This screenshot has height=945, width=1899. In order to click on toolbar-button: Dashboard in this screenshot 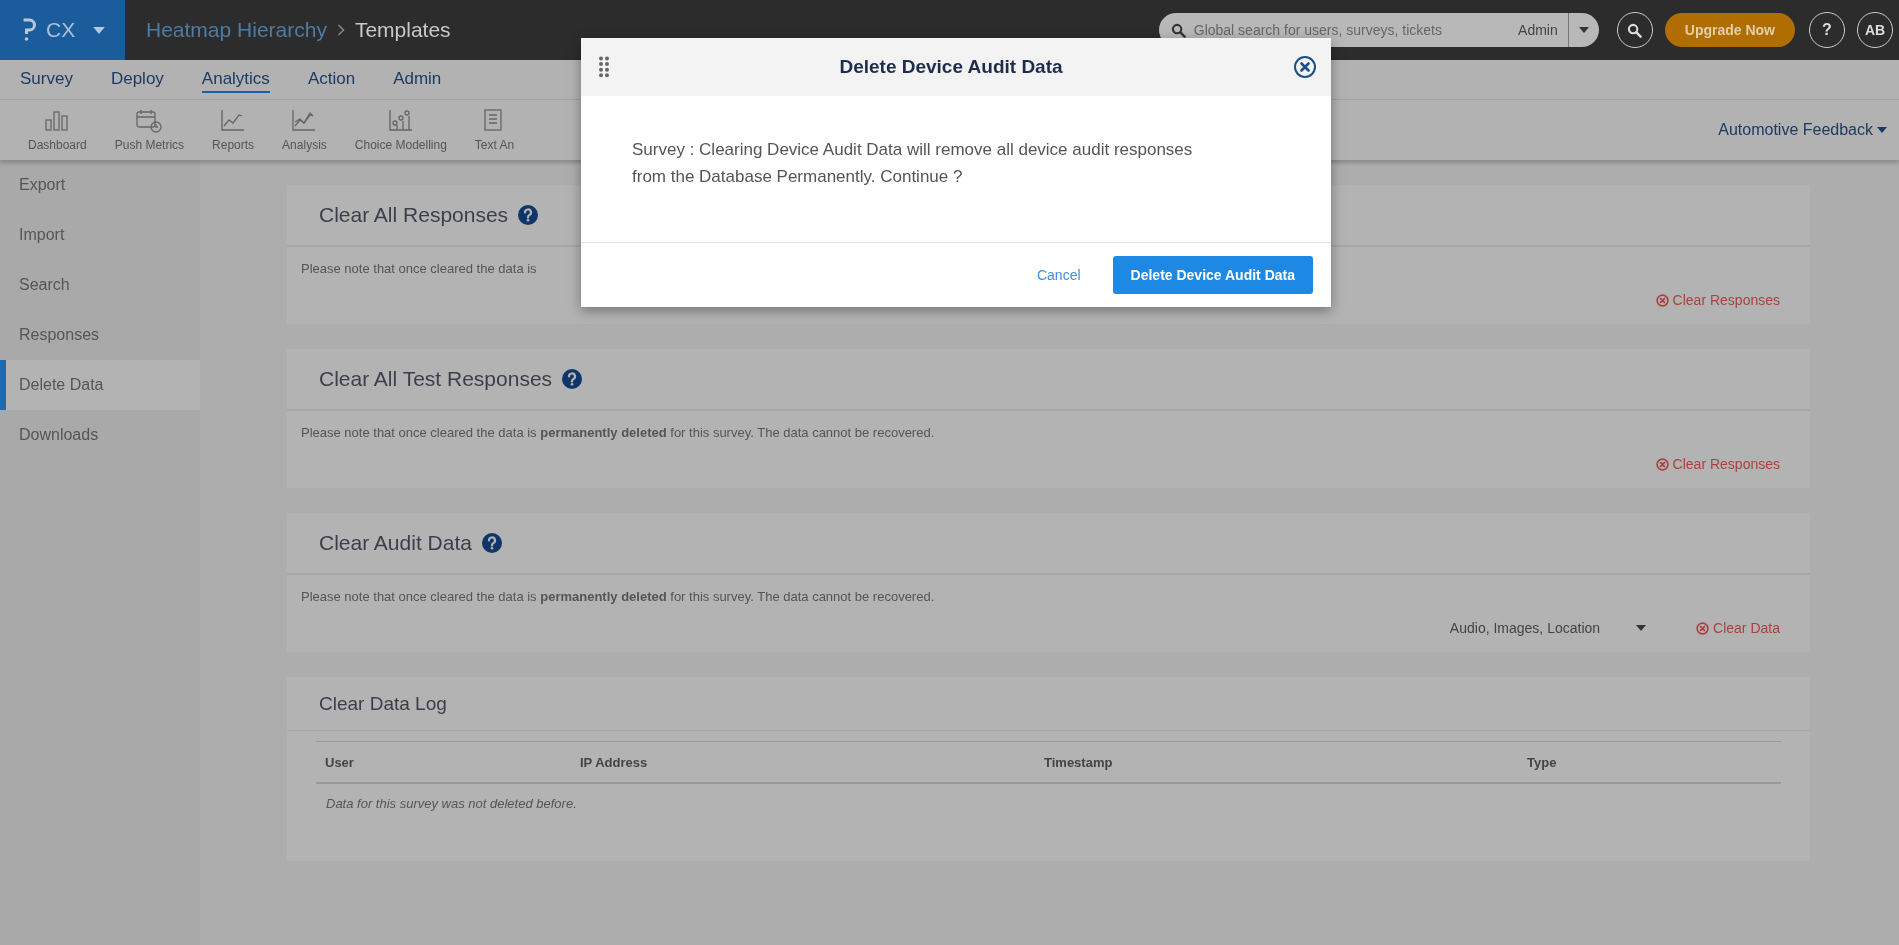, I will do `click(57, 130)`.